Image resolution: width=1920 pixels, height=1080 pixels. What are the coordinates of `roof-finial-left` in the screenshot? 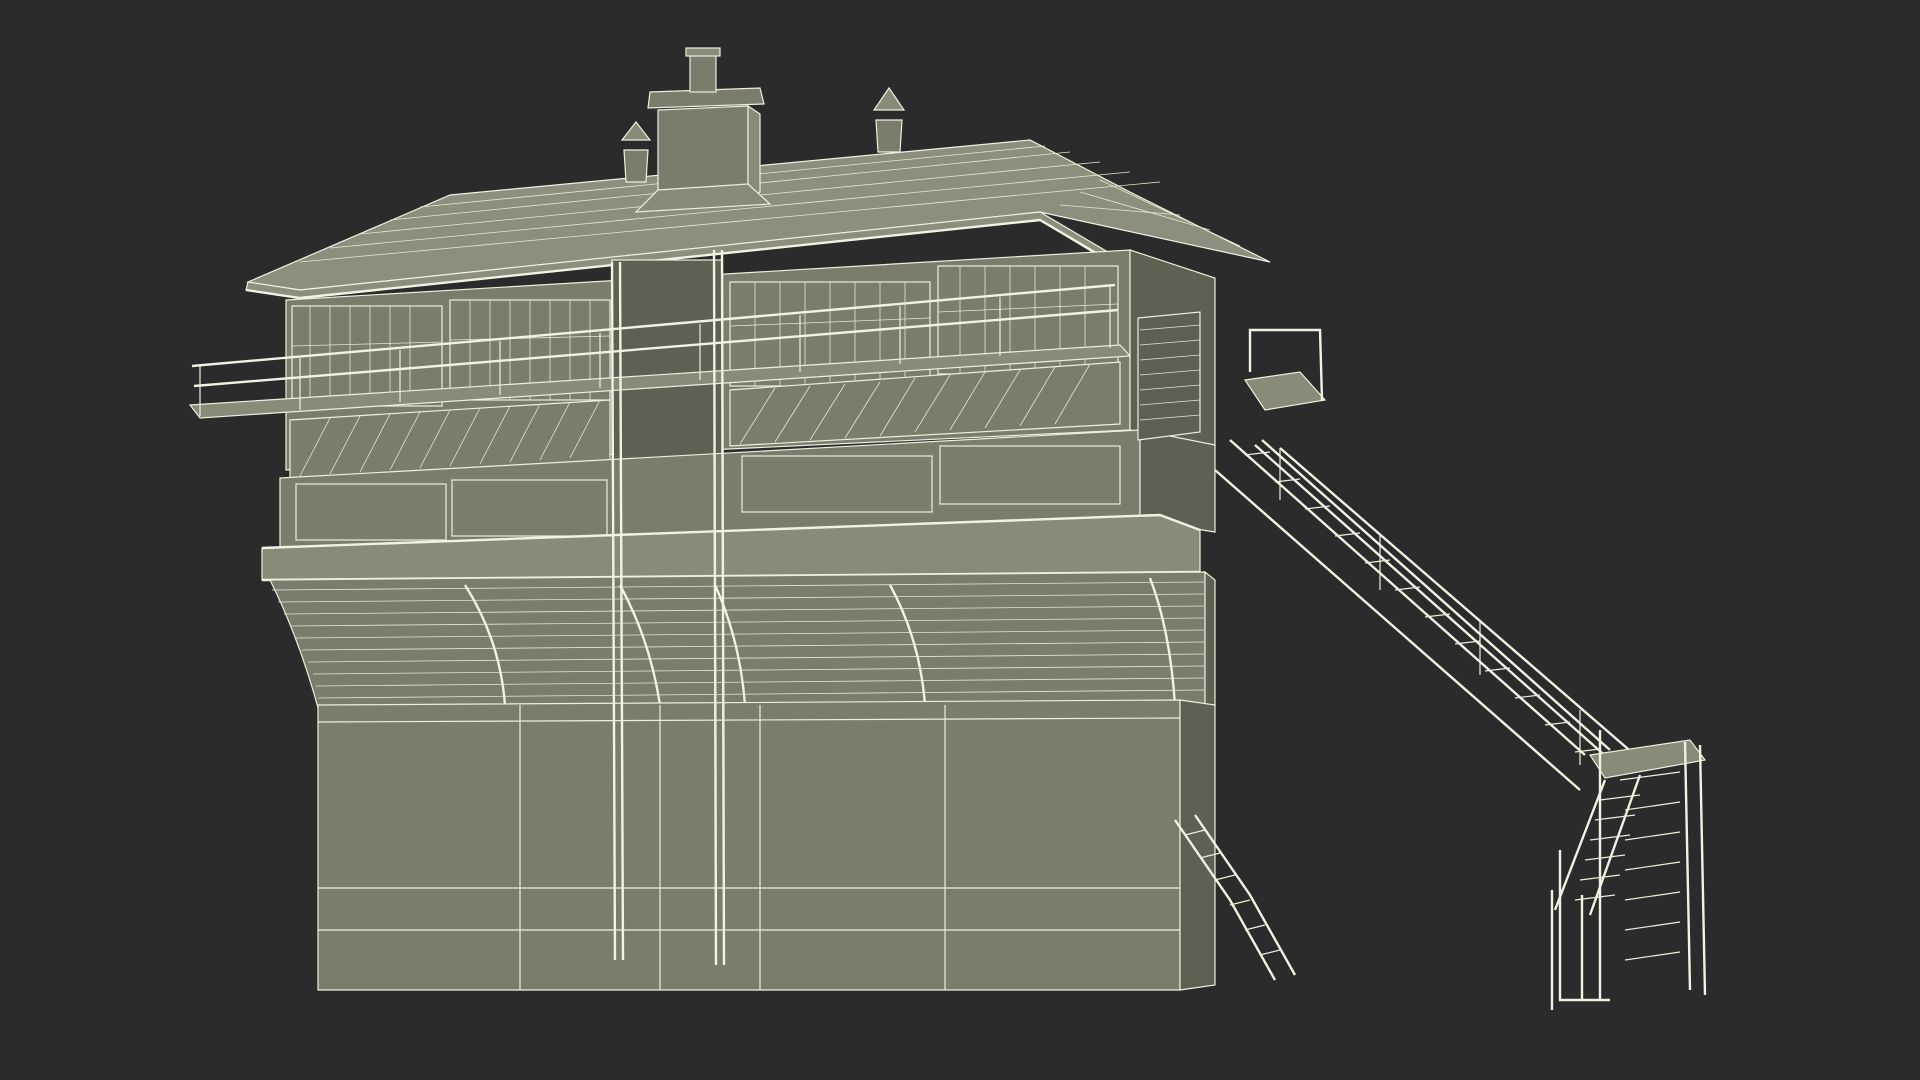 It's located at (636, 152).